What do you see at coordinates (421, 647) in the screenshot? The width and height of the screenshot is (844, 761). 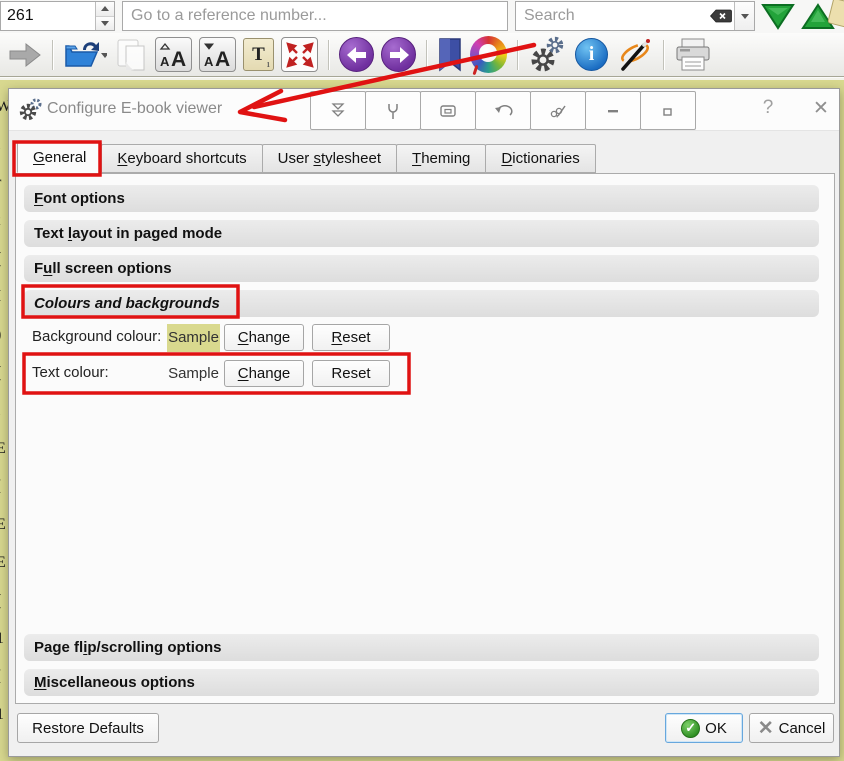 I see `section-page-flip: Page flip/scrolling options` at bounding box center [421, 647].